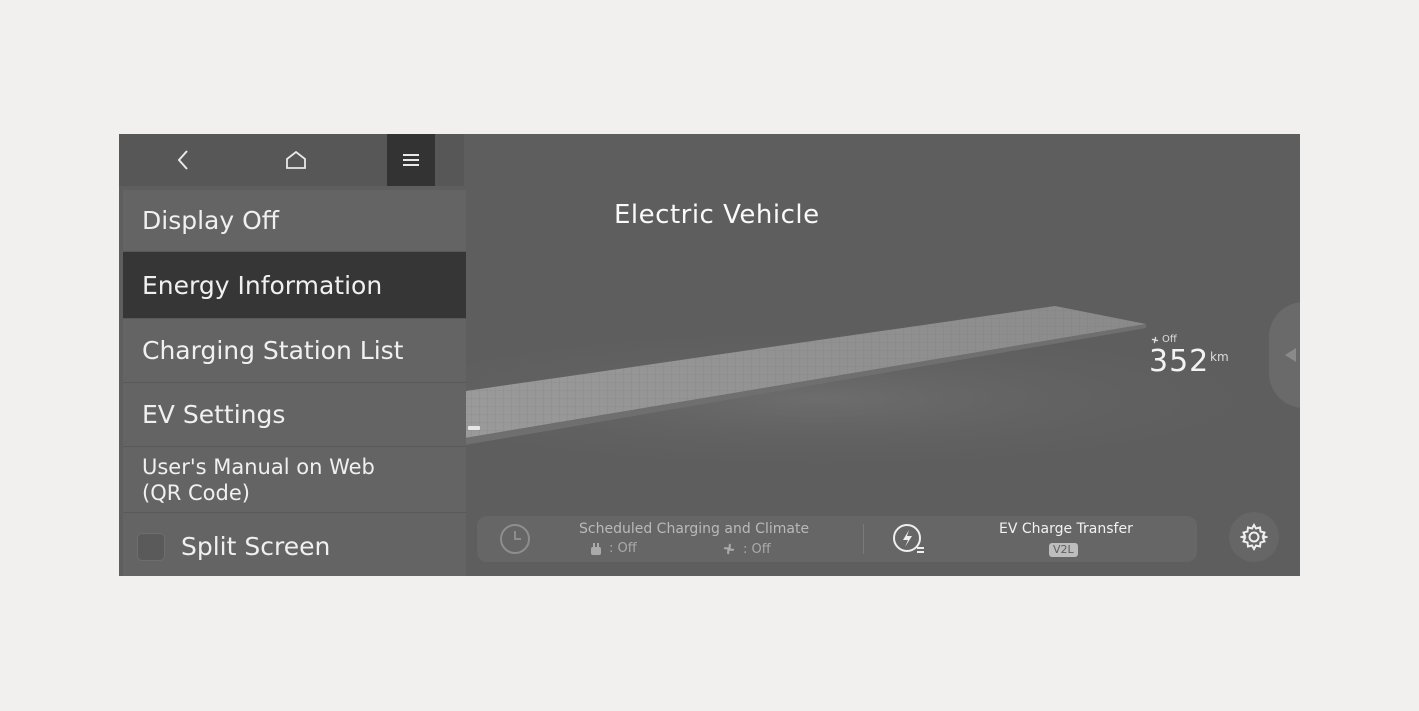 The width and height of the screenshot is (1419, 711). I want to click on menu-item-label: Charging Station List, so click(273, 350).